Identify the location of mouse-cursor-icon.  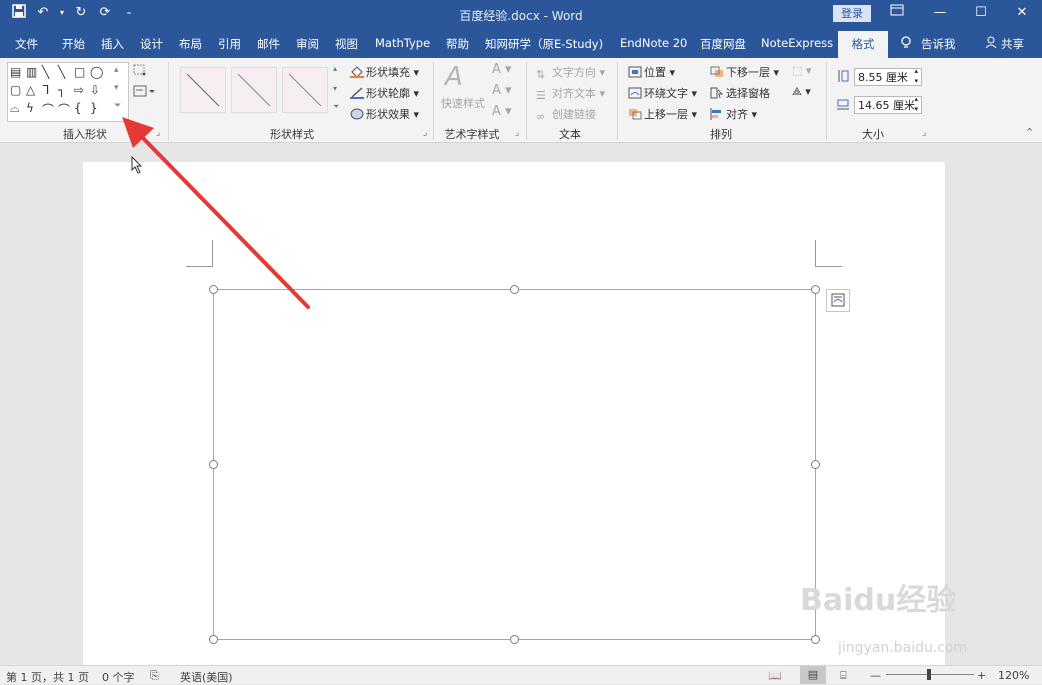
(137, 165).